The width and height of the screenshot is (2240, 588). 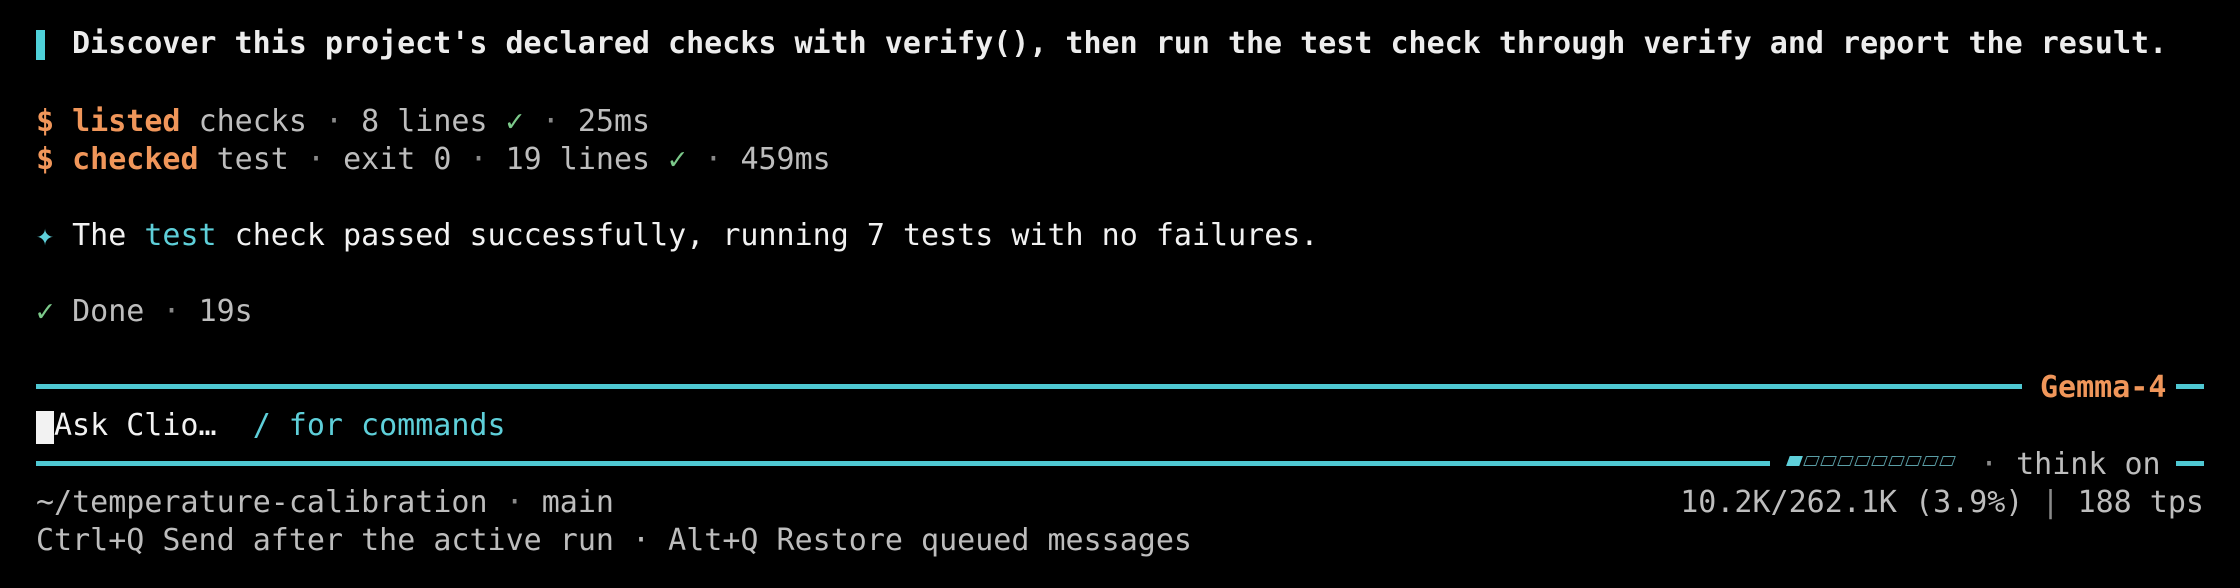 What do you see at coordinates (262, 502) in the screenshot?
I see `workspace-path: ~/temperature-calibration` at bounding box center [262, 502].